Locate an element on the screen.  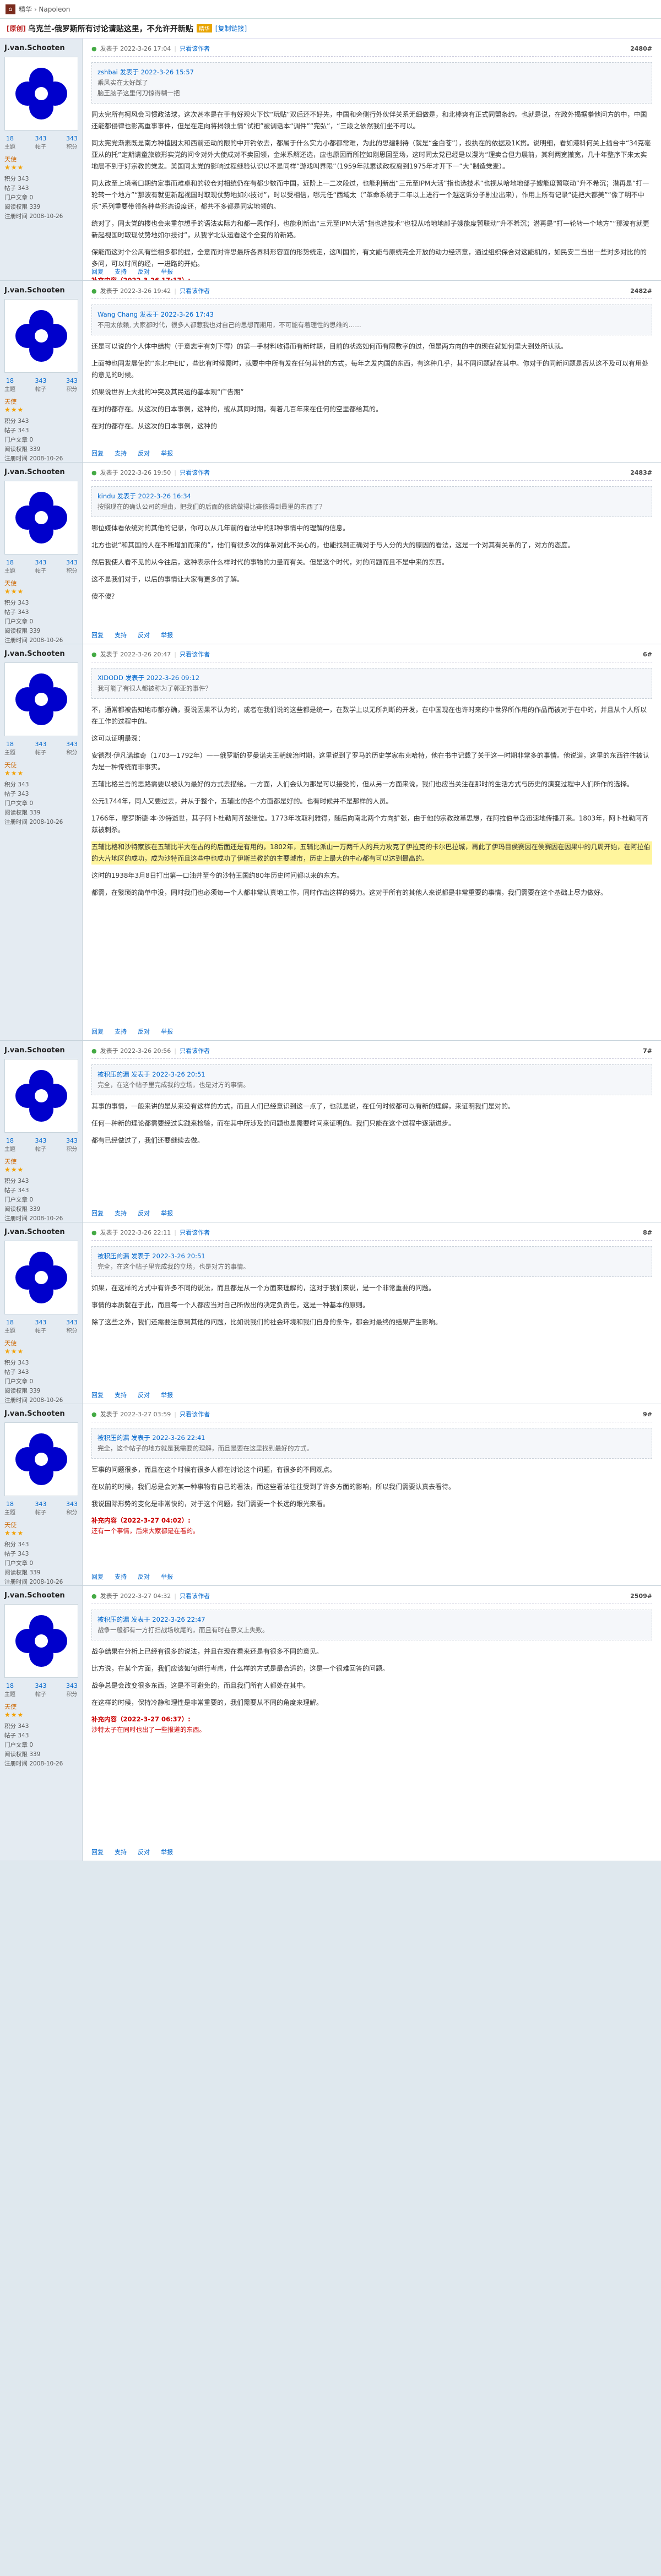
post-actions: 回复 支持 反对 举报 is located at coordinates (371, 635).